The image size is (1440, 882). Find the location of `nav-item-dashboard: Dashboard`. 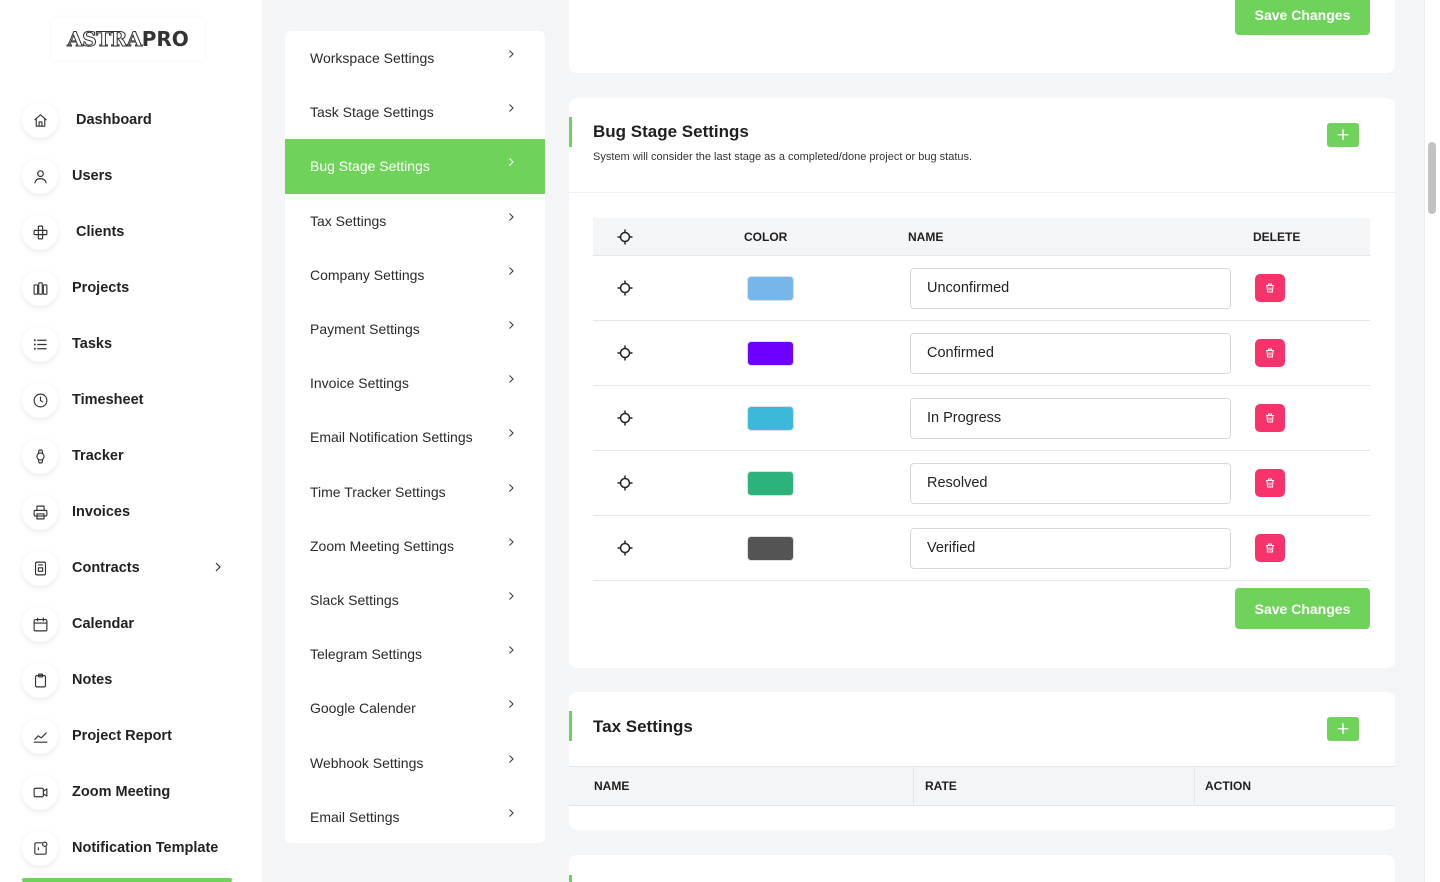

nav-item-dashboard: Dashboard is located at coordinates (137, 120).